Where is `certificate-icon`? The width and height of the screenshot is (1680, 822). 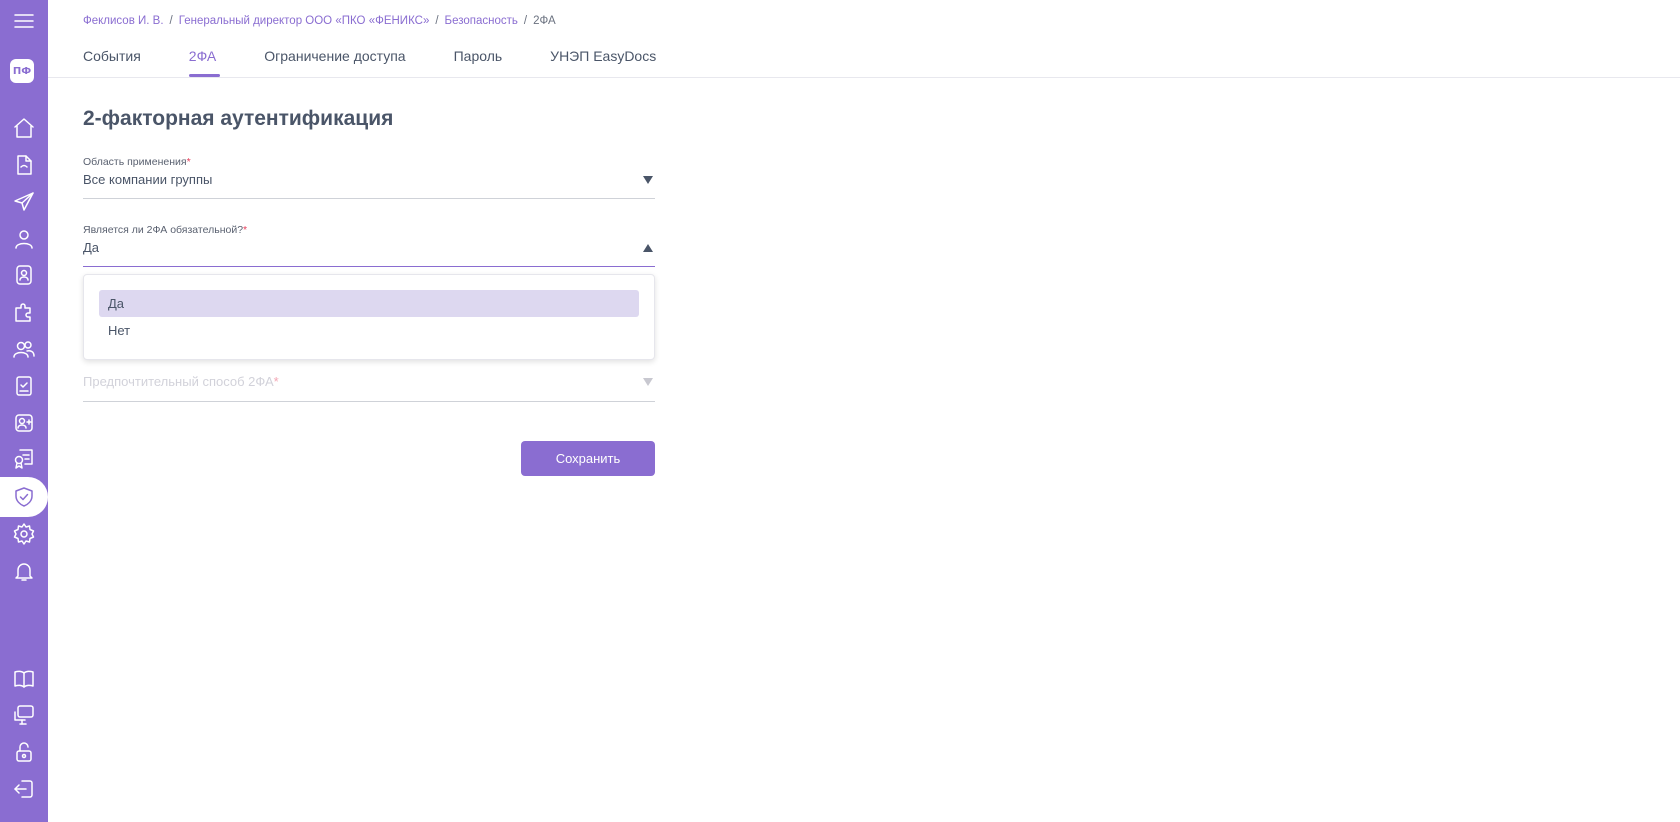
certificate-icon is located at coordinates (24, 459).